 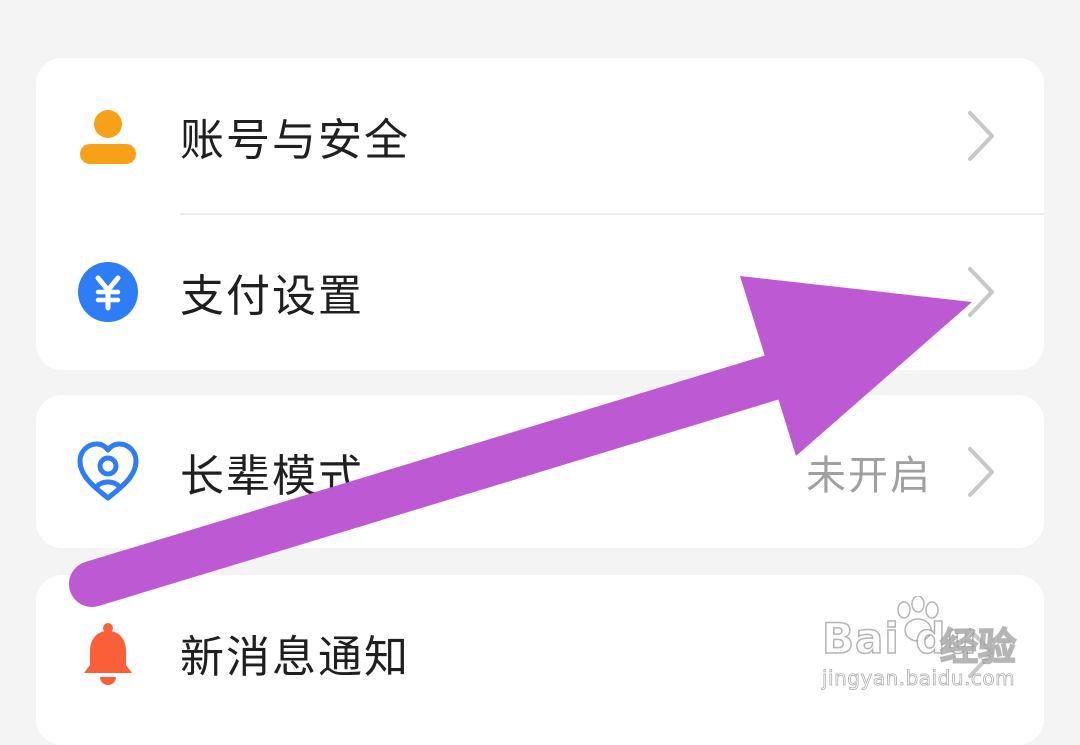 What do you see at coordinates (921, 646) in the screenshot?
I see `baidu-jingyan-watermark: Bai du 经验 jingyan.baidu.com` at bounding box center [921, 646].